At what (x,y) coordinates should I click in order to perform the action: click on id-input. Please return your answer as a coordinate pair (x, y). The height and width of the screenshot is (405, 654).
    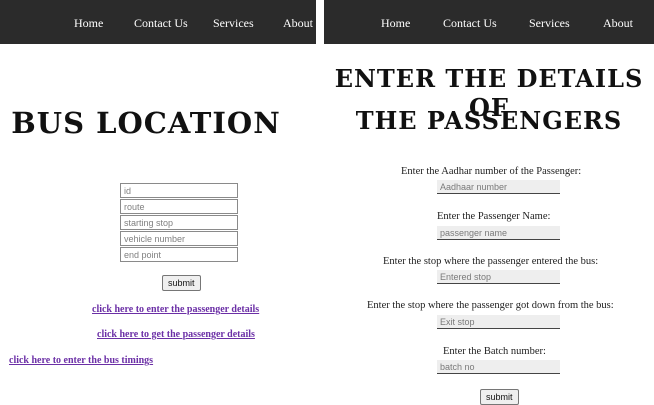
    Looking at the image, I should click on (179, 190).